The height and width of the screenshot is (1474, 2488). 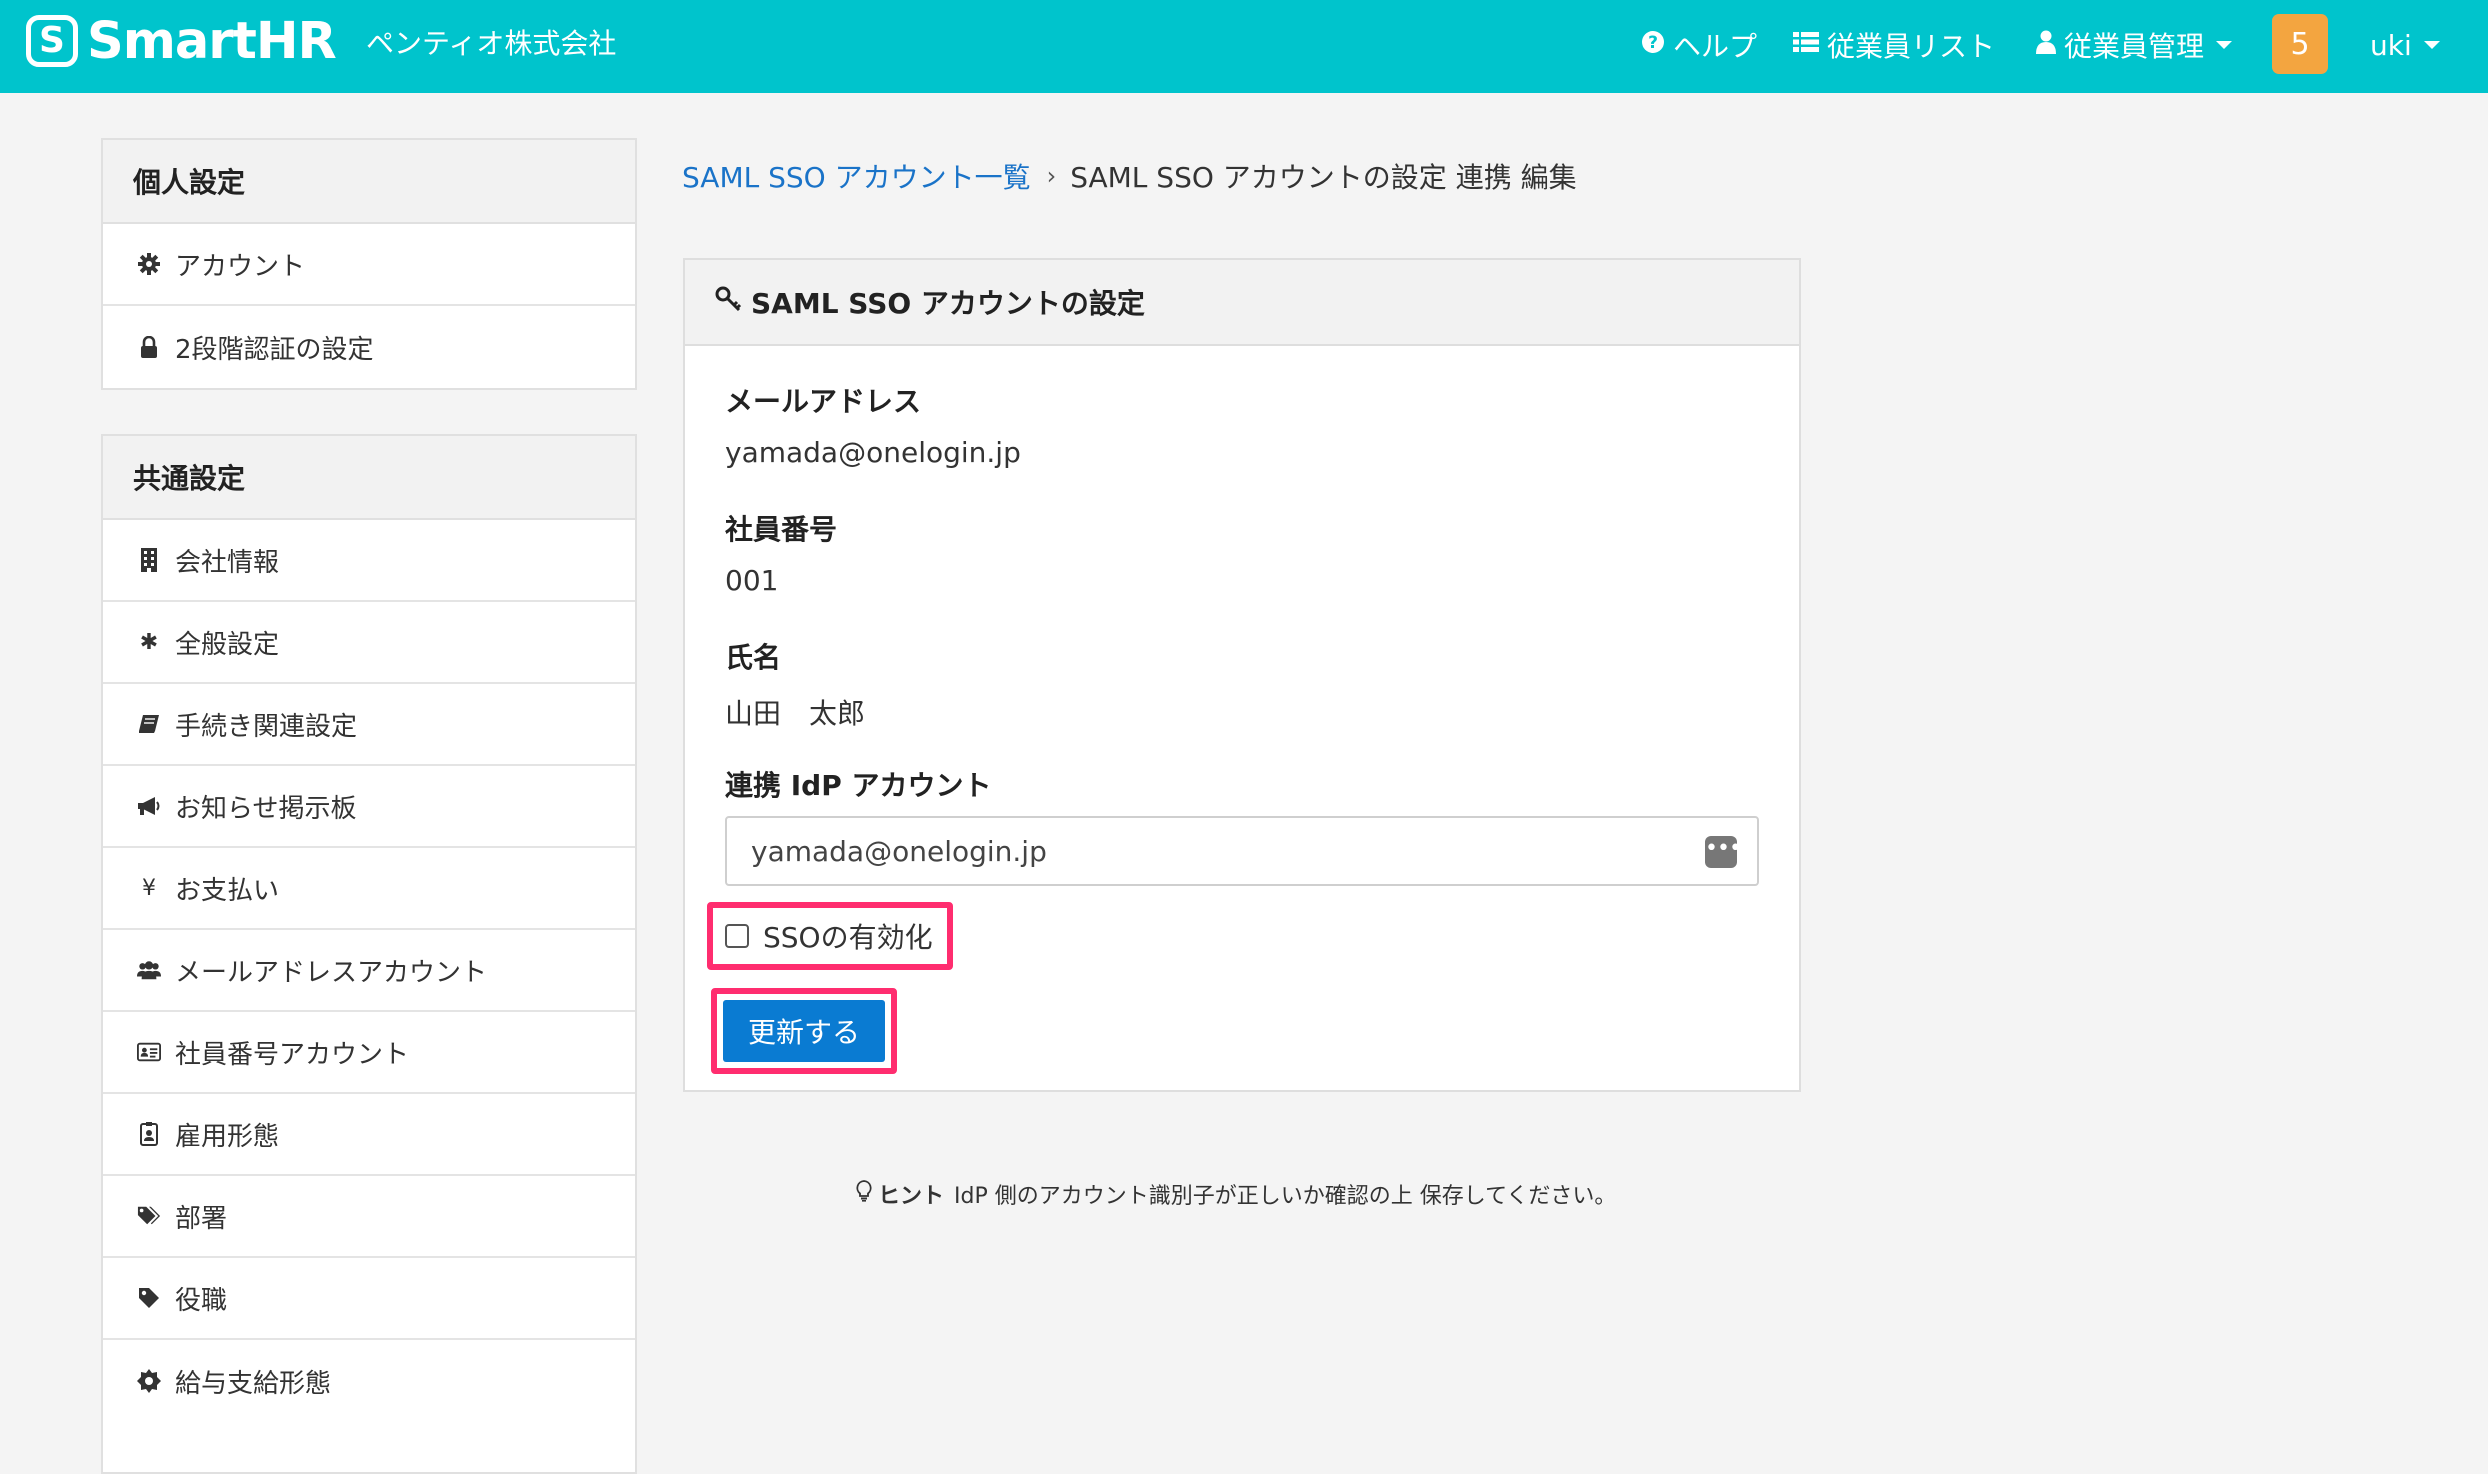 I want to click on idp-account-label: 連携 IdP アカウント, so click(x=858, y=785).